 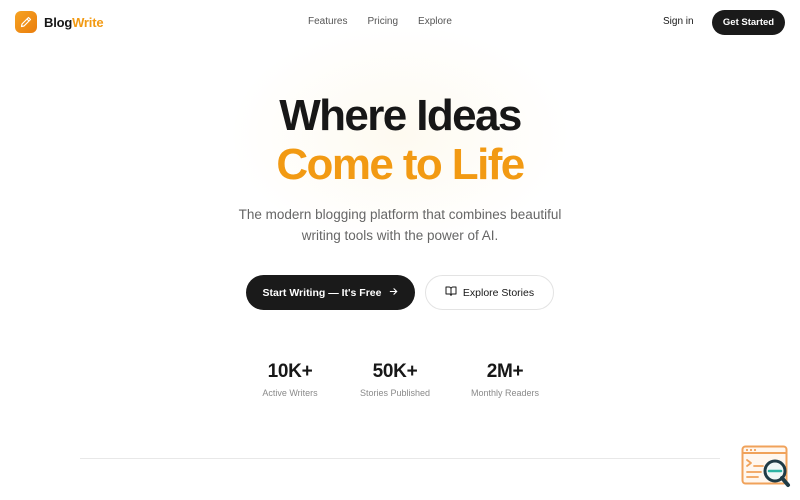 What do you see at coordinates (766, 467) in the screenshot?
I see `search-document-icon` at bounding box center [766, 467].